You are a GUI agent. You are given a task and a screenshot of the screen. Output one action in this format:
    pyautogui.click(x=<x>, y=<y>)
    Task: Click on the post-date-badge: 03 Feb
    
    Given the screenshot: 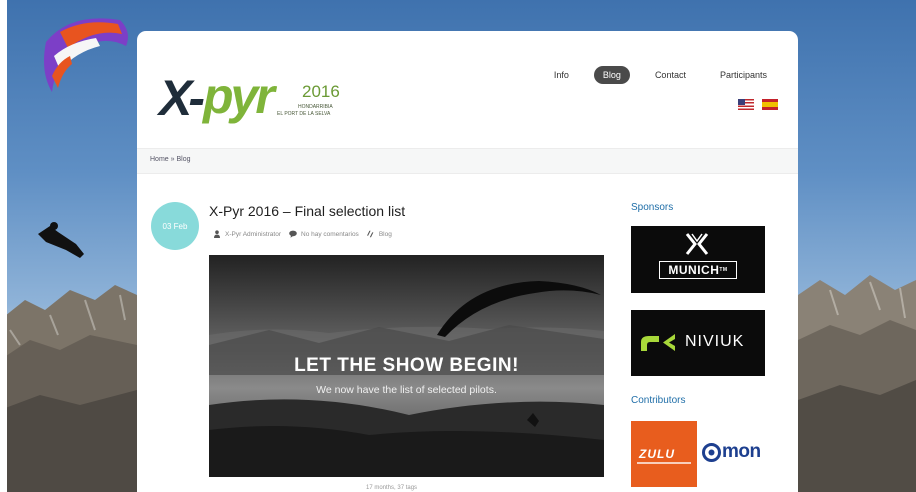 What is the action you would take?
    pyautogui.click(x=175, y=226)
    